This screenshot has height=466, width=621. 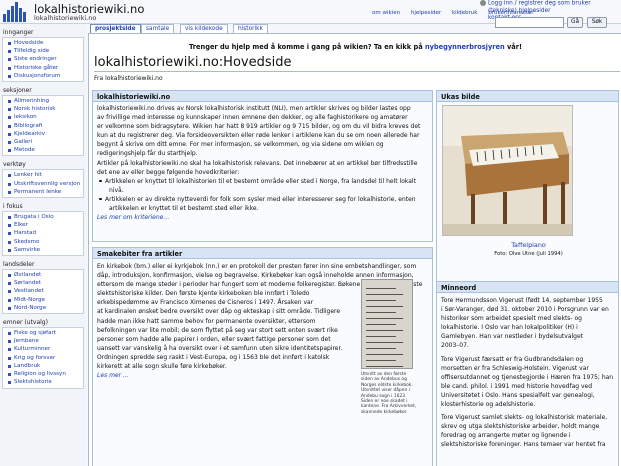 I want to click on sidebar-item: Skedsmo, so click(x=43, y=242).